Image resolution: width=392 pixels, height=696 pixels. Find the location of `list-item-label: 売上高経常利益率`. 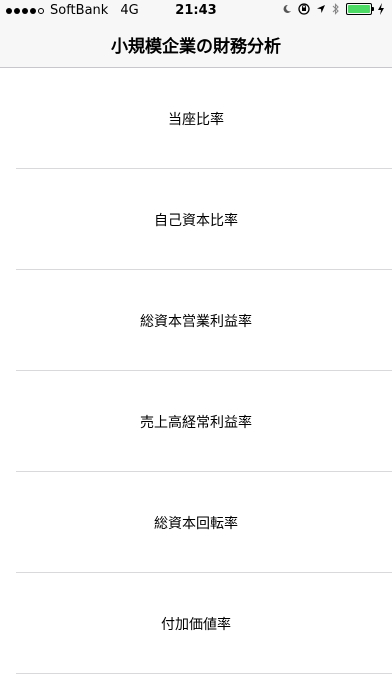

list-item-label: 売上高経常利益率 is located at coordinates (196, 422).